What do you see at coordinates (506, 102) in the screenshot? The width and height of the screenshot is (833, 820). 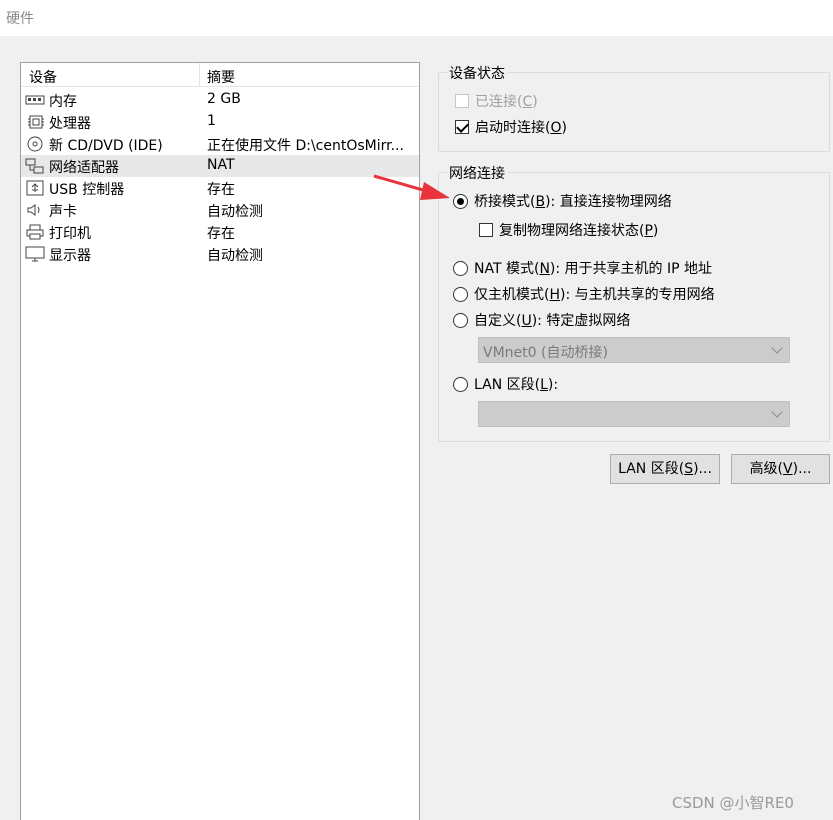 I see `connected-label: 已连接(C)` at bounding box center [506, 102].